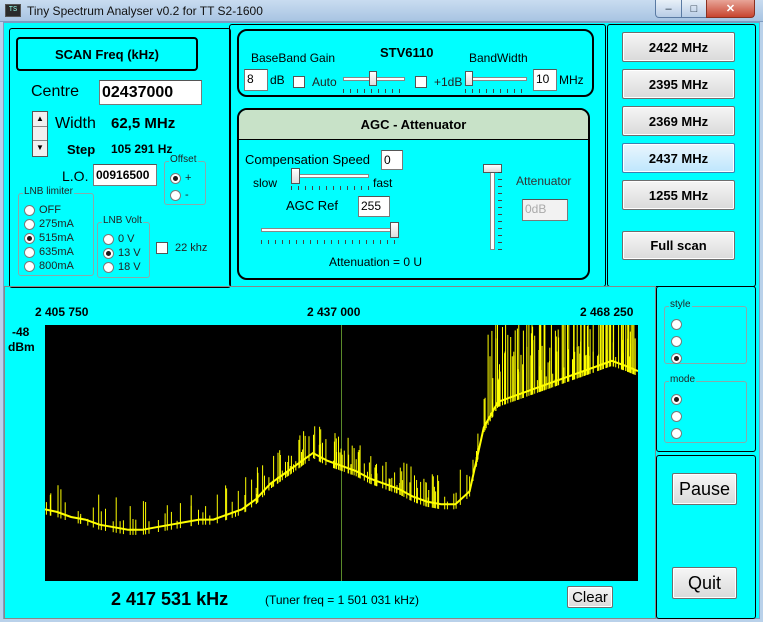  I want to click on level-label: -48, so click(21, 332).